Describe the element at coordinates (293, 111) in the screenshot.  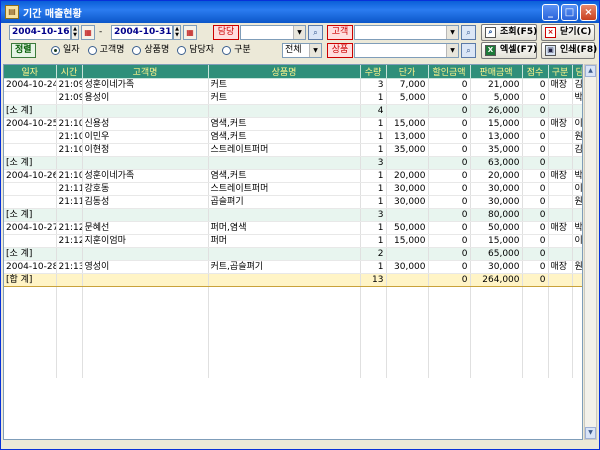
I see `subtotal-row: [소 계] 4 0 26,000 0` at that location.